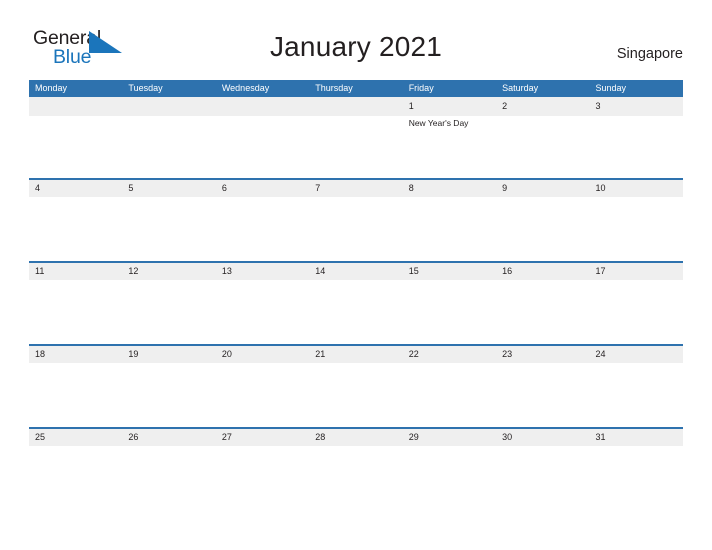 The image size is (712, 550). Describe the element at coordinates (449, 437) in the screenshot. I see `date-number: 29` at that location.